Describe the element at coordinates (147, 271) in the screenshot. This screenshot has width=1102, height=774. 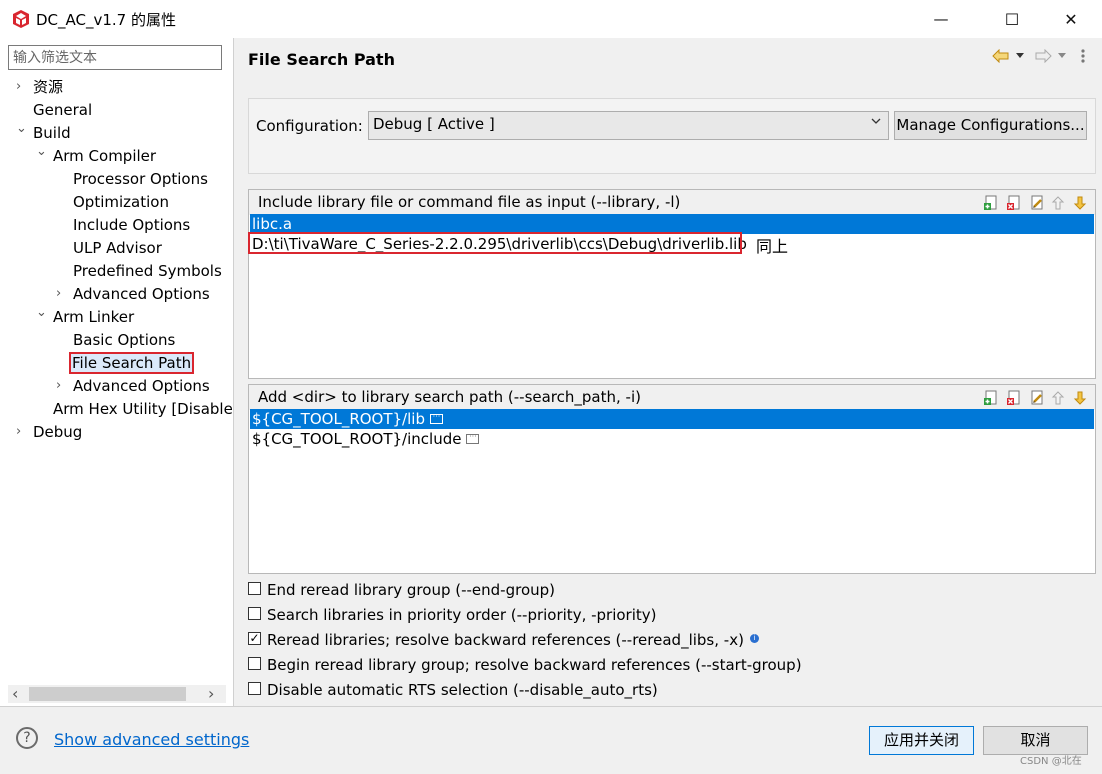
I see `tree-item-predefined-symbols: Predefined Symbols` at that location.